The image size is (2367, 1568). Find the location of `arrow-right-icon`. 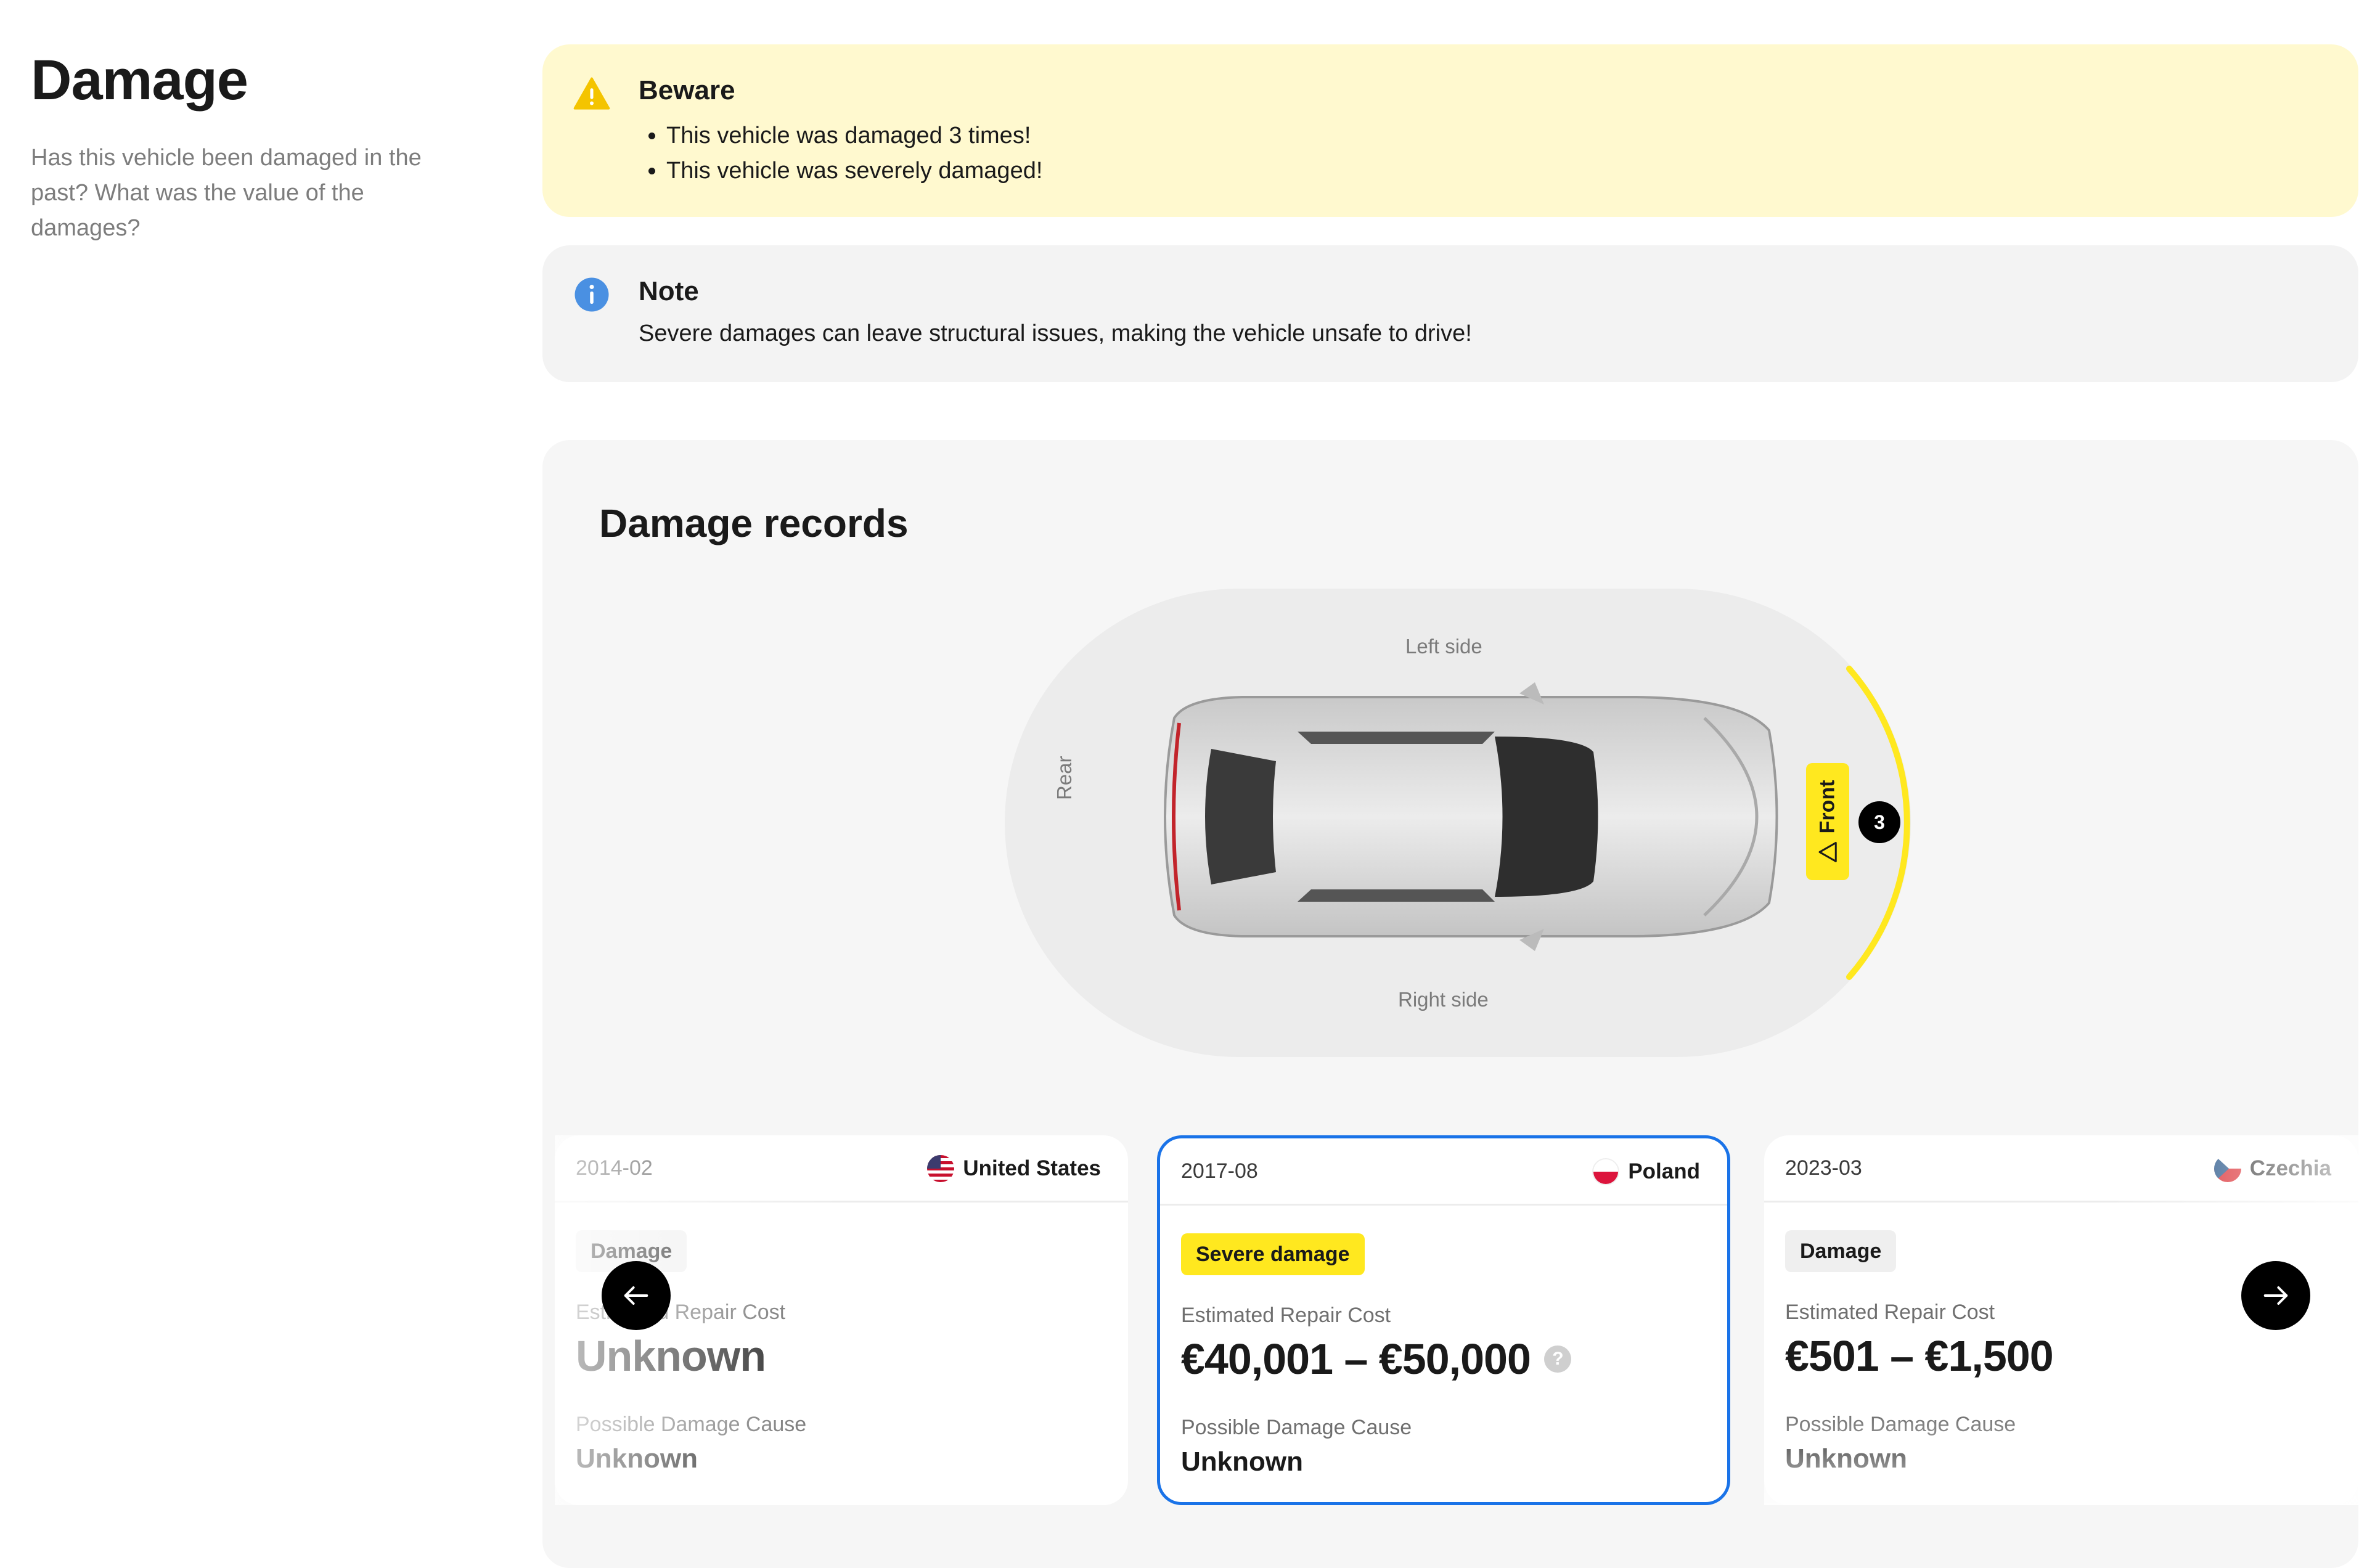

arrow-right-icon is located at coordinates (2275, 1295).